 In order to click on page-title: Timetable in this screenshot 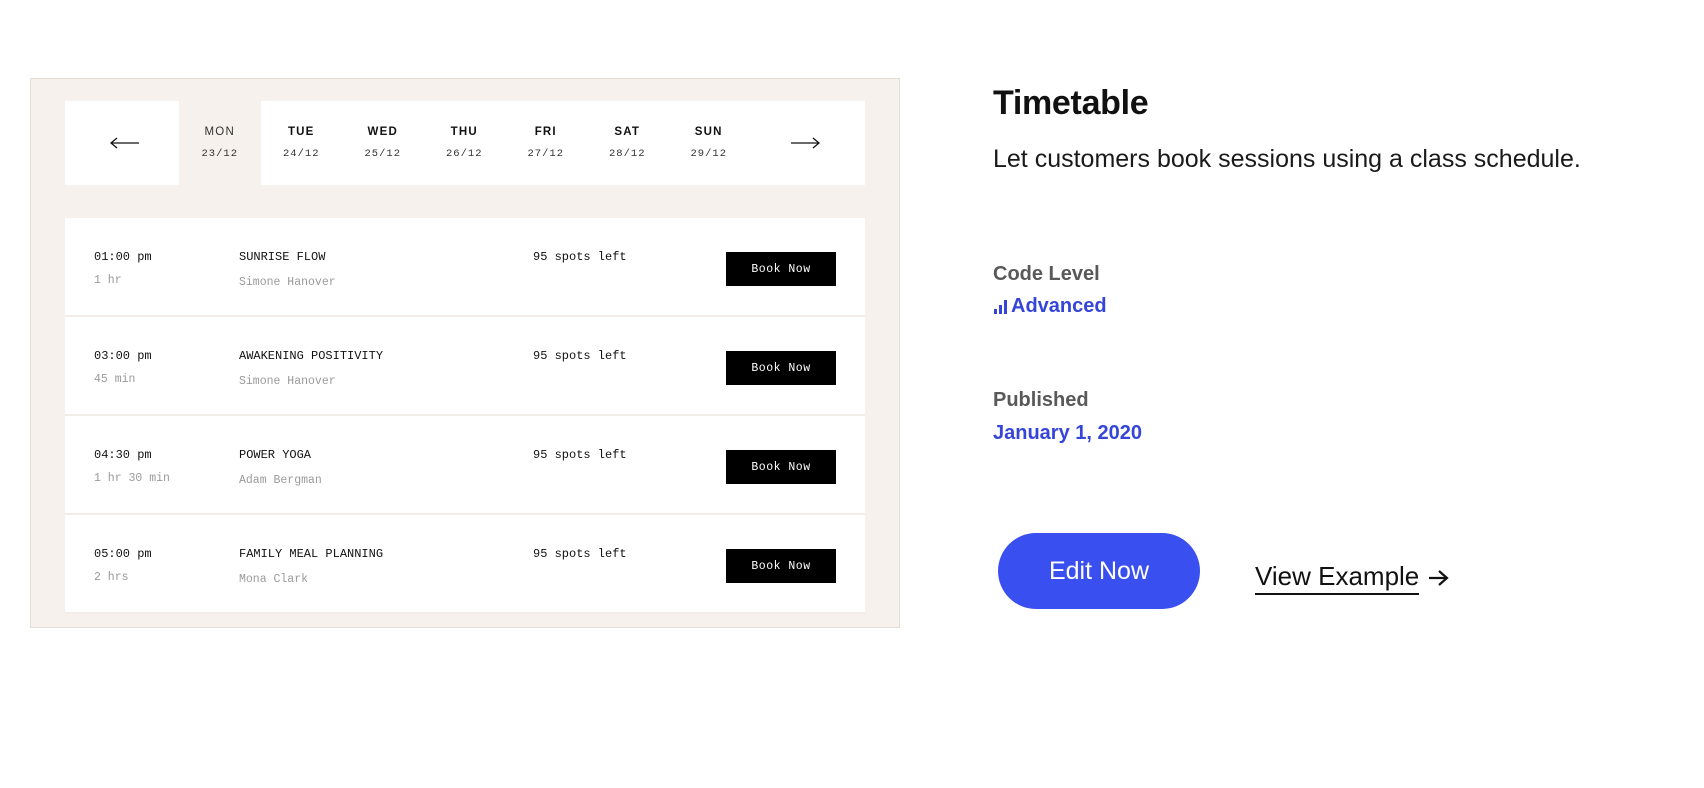, I will do `click(1071, 103)`.